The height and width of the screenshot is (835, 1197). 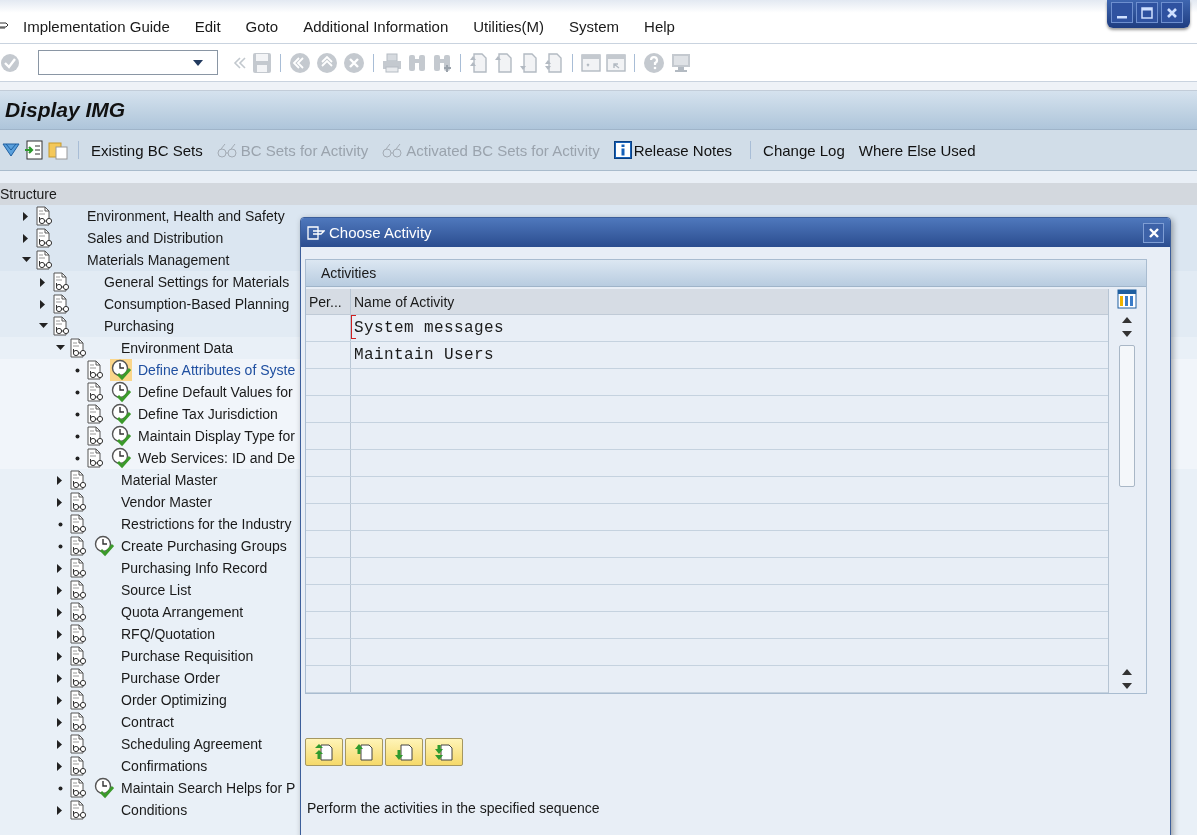 What do you see at coordinates (164, 766) in the screenshot?
I see `tree-item: Confirmations` at bounding box center [164, 766].